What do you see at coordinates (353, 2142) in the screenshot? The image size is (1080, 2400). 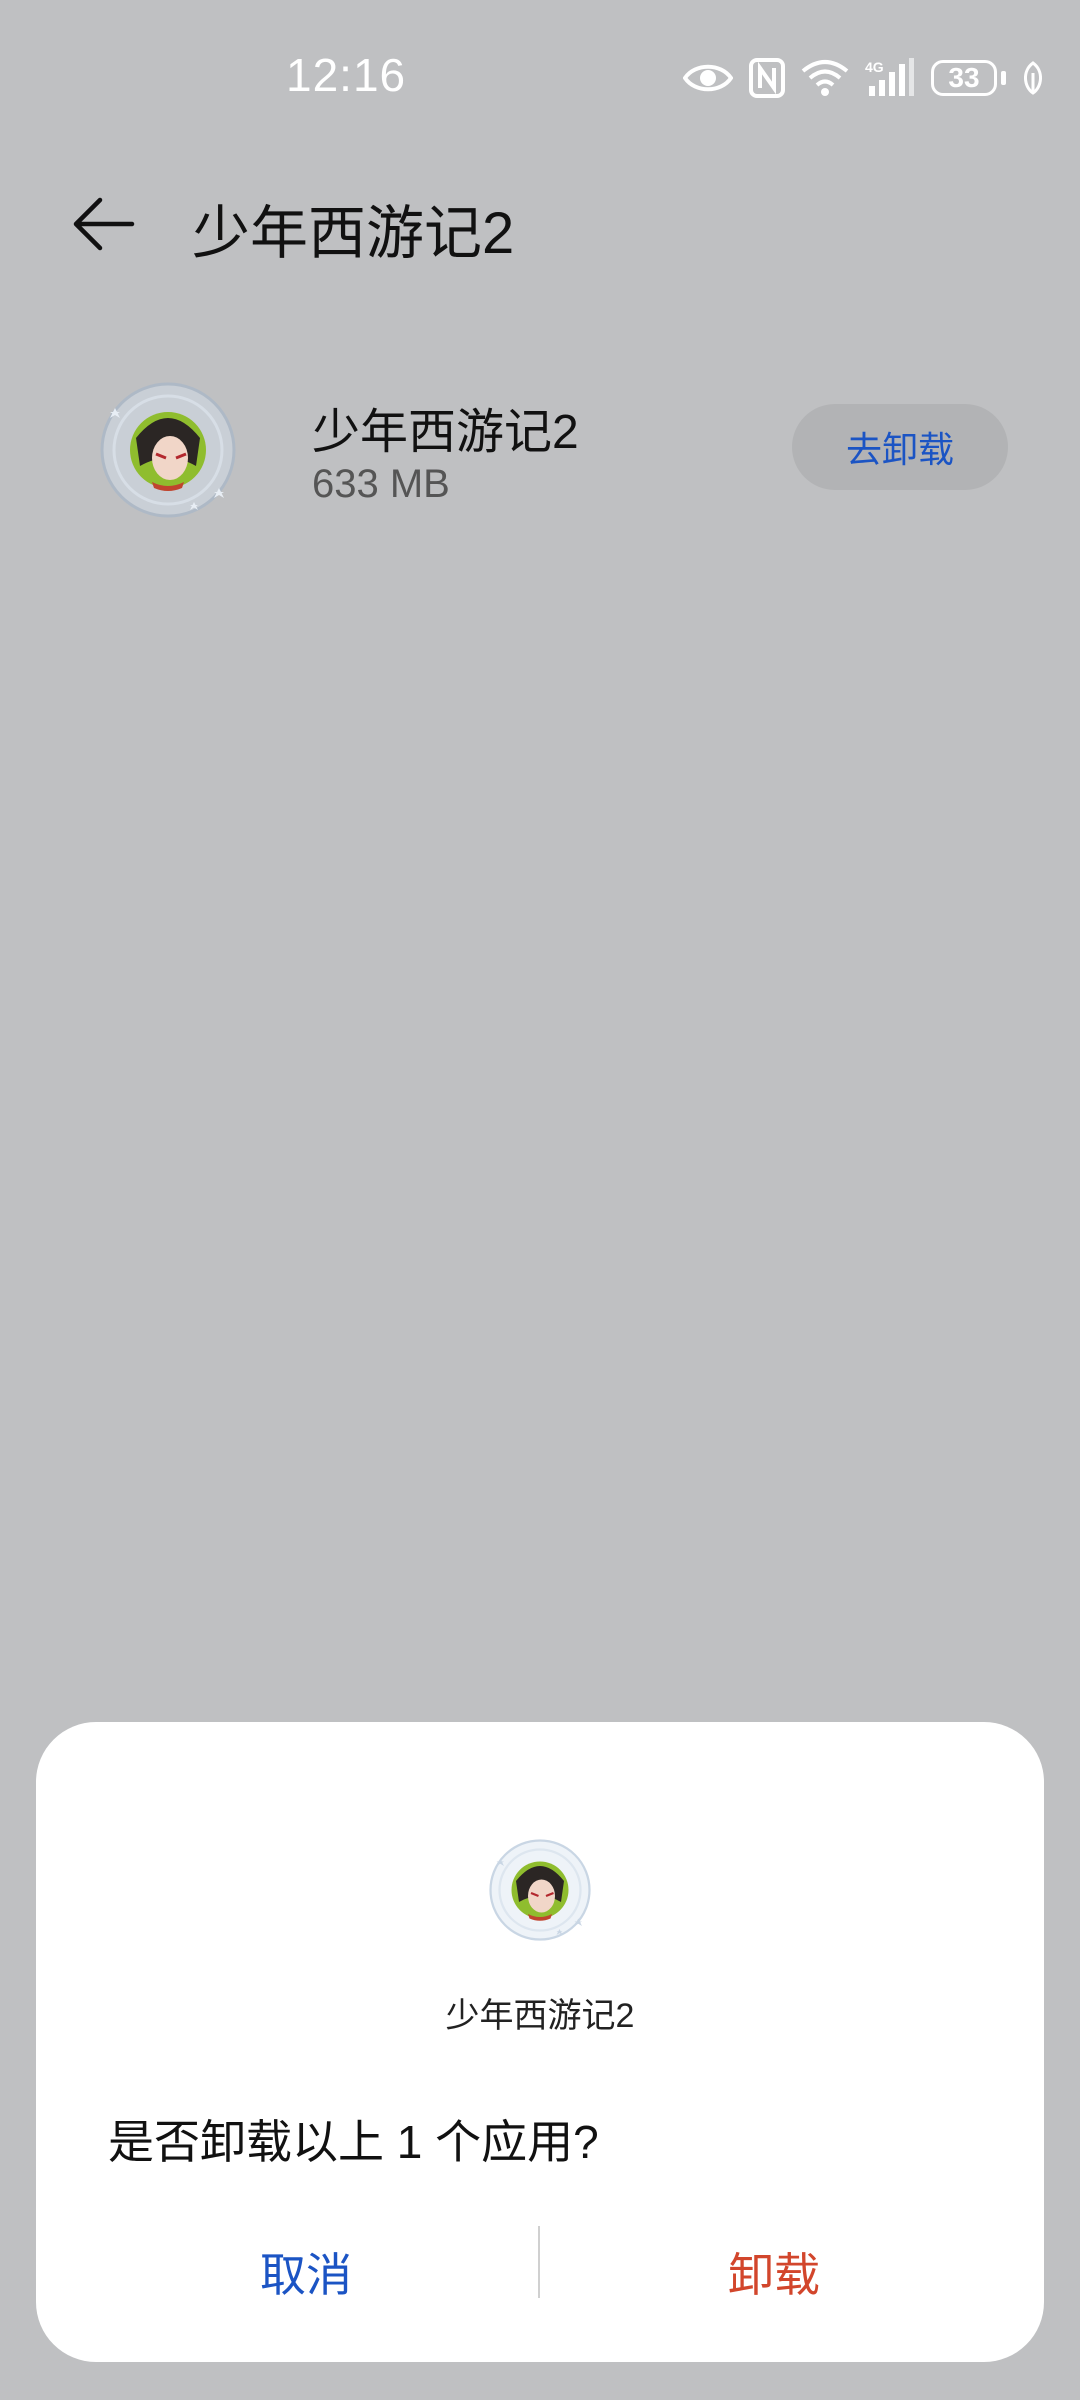 I see `dialog-message: 是否卸载以上 1 个应用?` at bounding box center [353, 2142].